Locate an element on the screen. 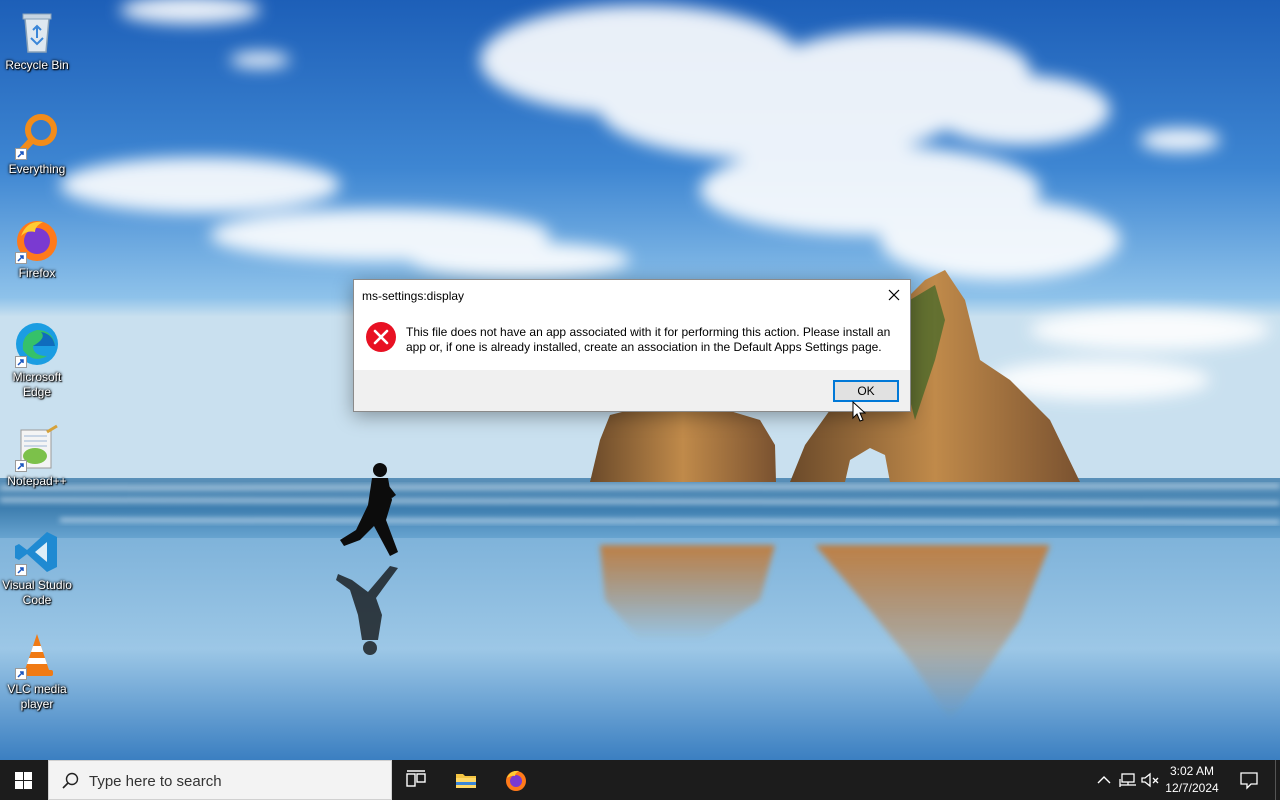 This screenshot has height=800, width=1280. start-button is located at coordinates (24, 780).